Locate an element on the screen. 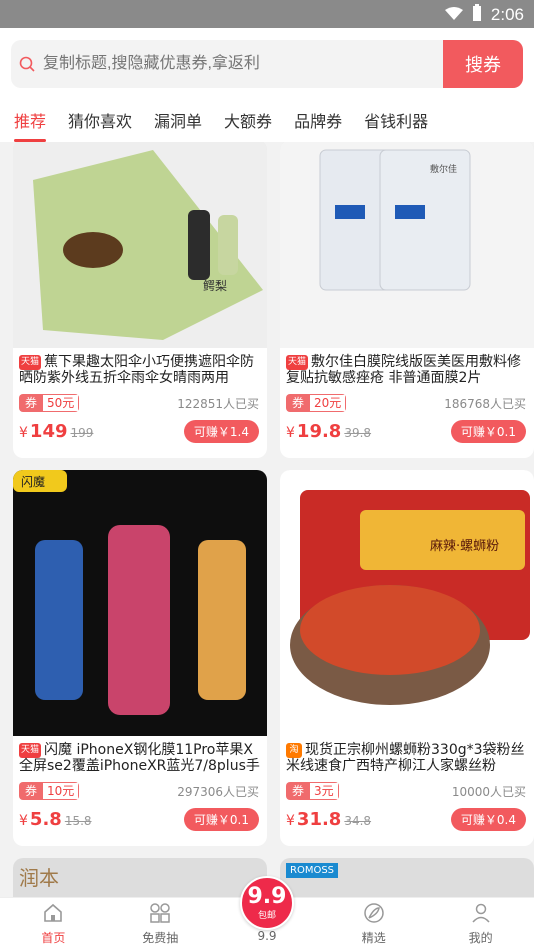 This screenshot has width=534, height=949. grid-icon is located at coordinates (160, 914).